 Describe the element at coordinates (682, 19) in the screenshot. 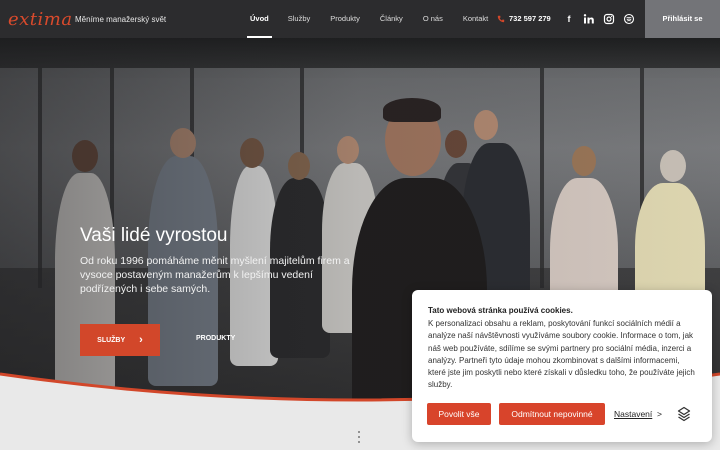

I see `login-button: Přihlásit se` at that location.